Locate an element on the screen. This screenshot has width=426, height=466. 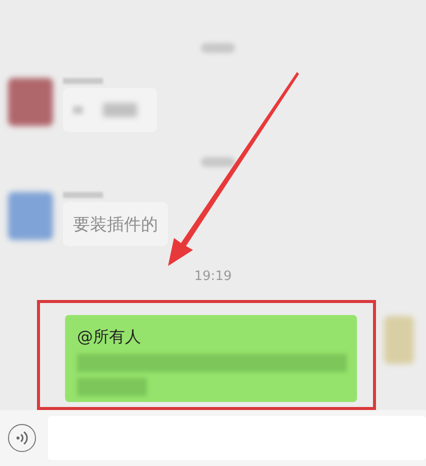
timestamp: 19:19 is located at coordinates (213, 276).